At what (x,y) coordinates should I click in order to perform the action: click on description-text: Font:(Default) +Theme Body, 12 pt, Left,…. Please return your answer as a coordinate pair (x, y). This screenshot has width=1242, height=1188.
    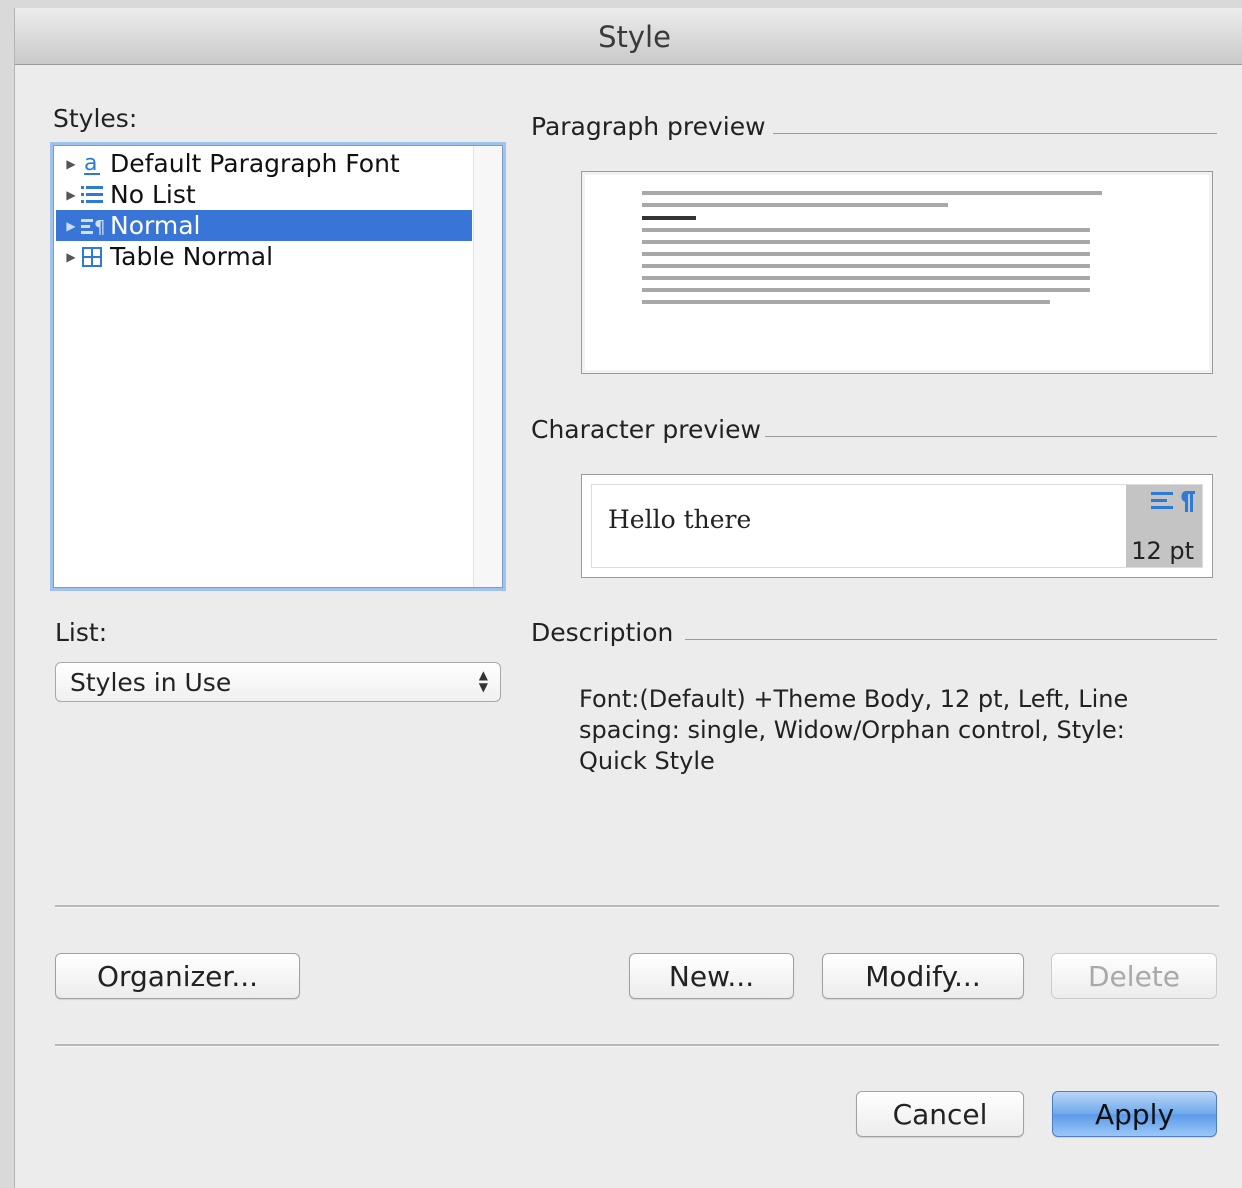
    Looking at the image, I should click on (854, 730).